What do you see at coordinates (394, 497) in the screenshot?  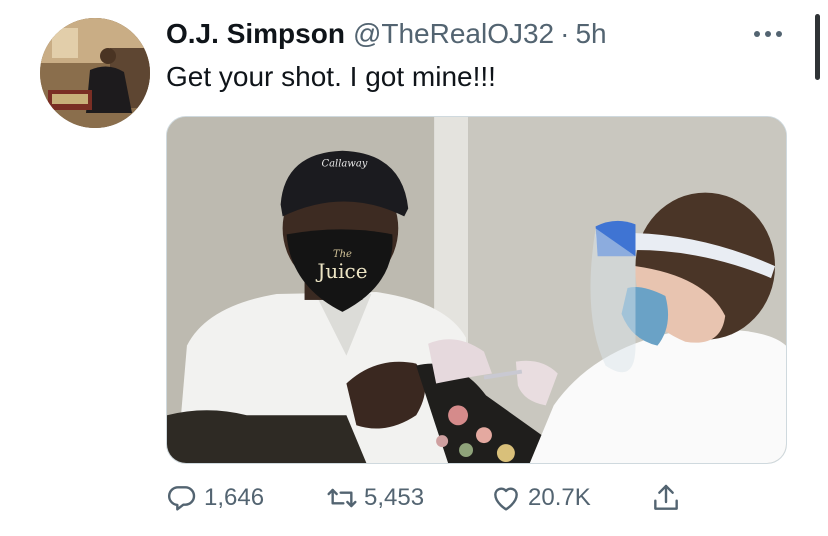 I see `retweet-count: 5,453` at bounding box center [394, 497].